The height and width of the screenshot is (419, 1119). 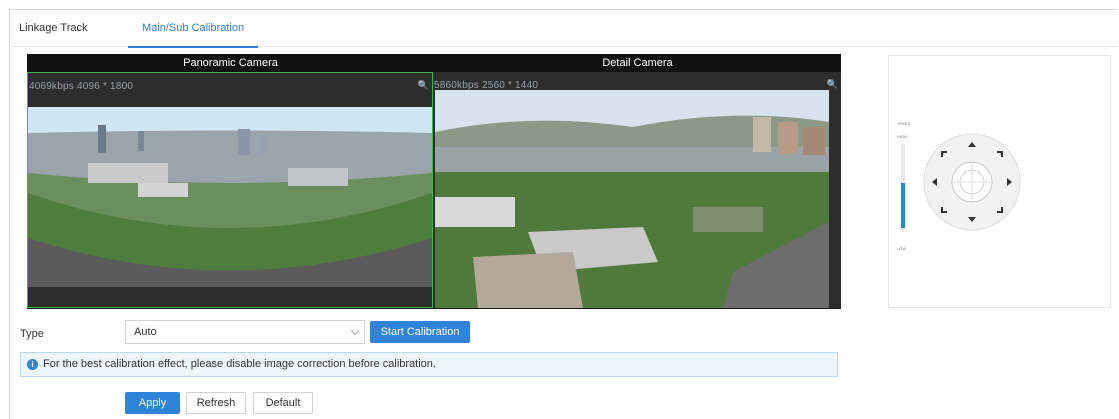 What do you see at coordinates (903, 205) in the screenshot?
I see `speed-slider-fill` at bounding box center [903, 205].